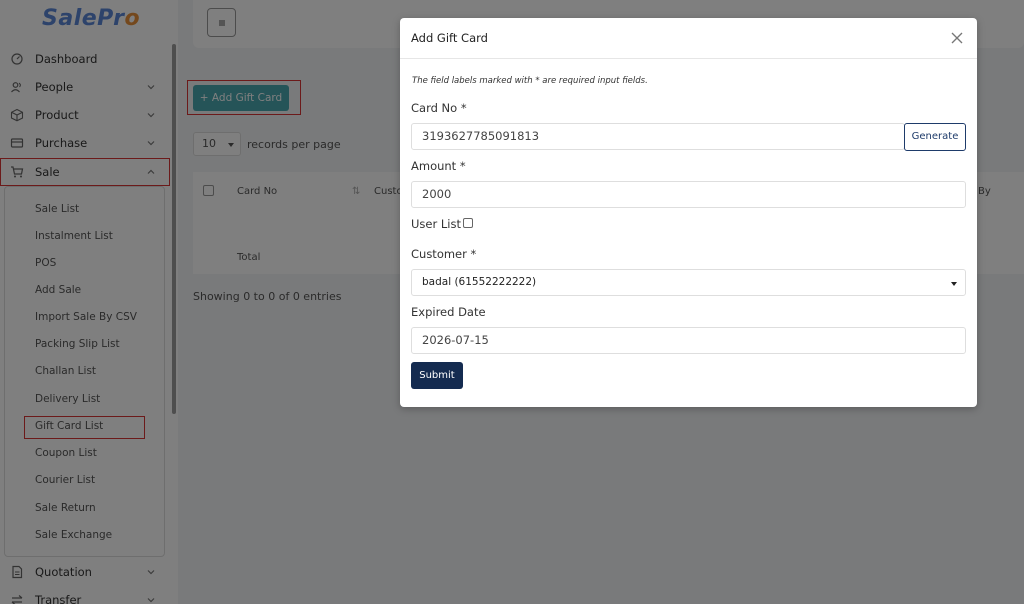 This screenshot has height=604, width=1024. What do you see at coordinates (935, 137) in the screenshot?
I see `generate-button: Generate` at bounding box center [935, 137].